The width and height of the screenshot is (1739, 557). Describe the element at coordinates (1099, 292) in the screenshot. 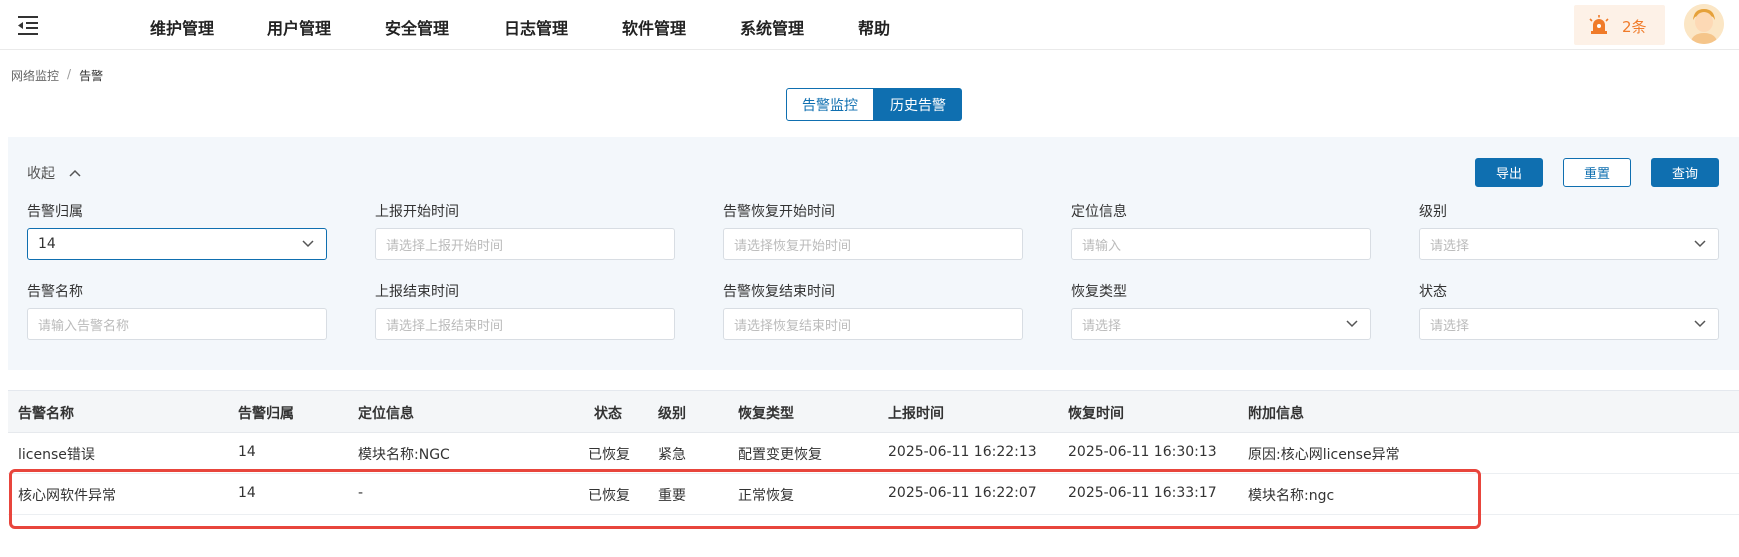

I see `recover-type-label: 恢复类型` at that location.